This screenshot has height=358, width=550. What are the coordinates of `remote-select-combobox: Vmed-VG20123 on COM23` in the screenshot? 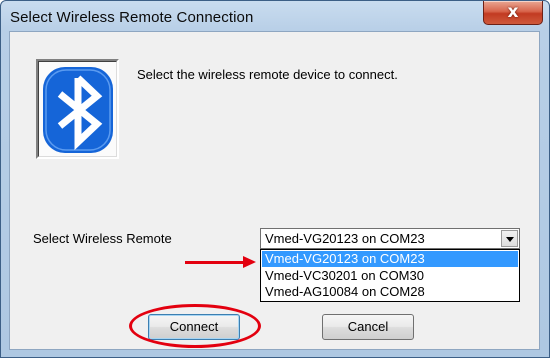 It's located at (390, 238).